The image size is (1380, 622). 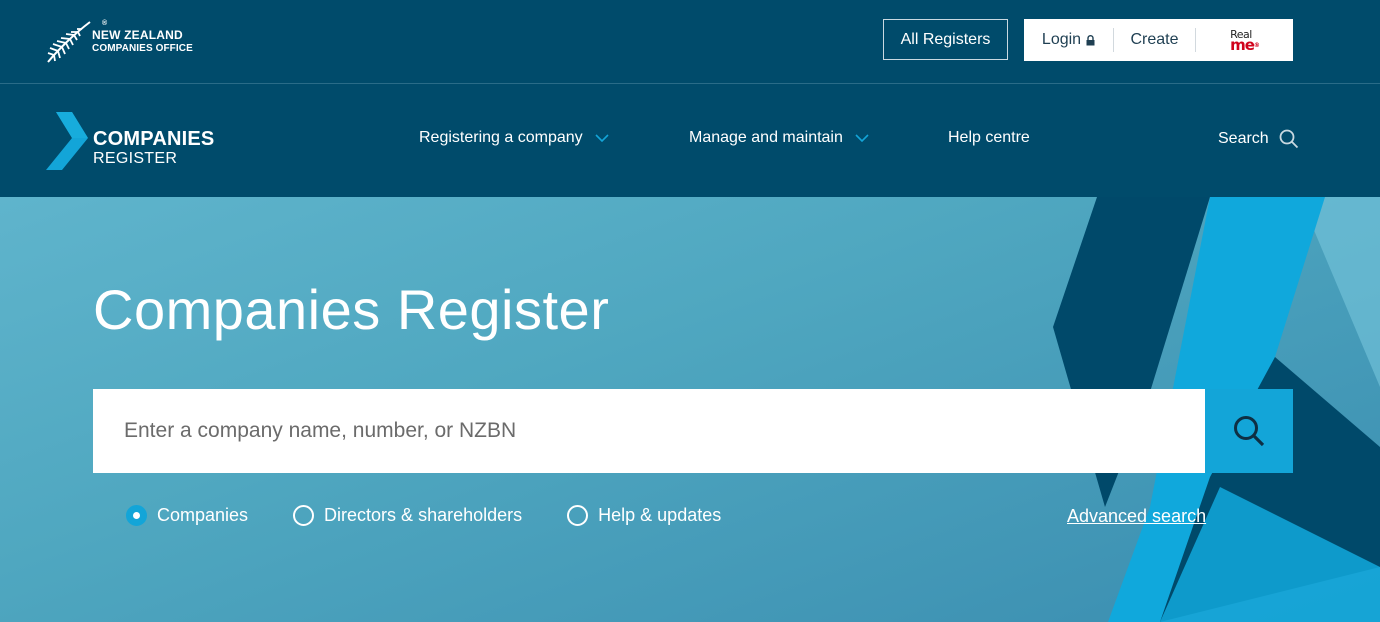 What do you see at coordinates (136, 515) in the screenshot?
I see `radio-button-checked` at bounding box center [136, 515].